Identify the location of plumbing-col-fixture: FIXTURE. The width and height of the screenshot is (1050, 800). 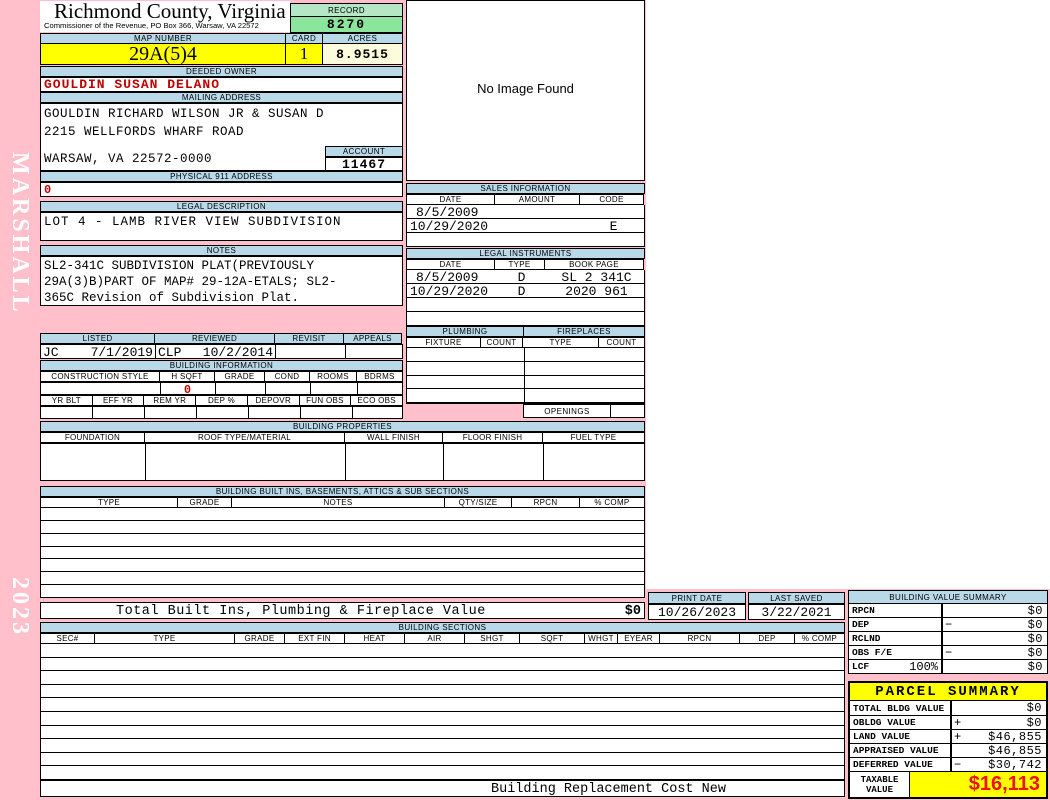
(443, 342).